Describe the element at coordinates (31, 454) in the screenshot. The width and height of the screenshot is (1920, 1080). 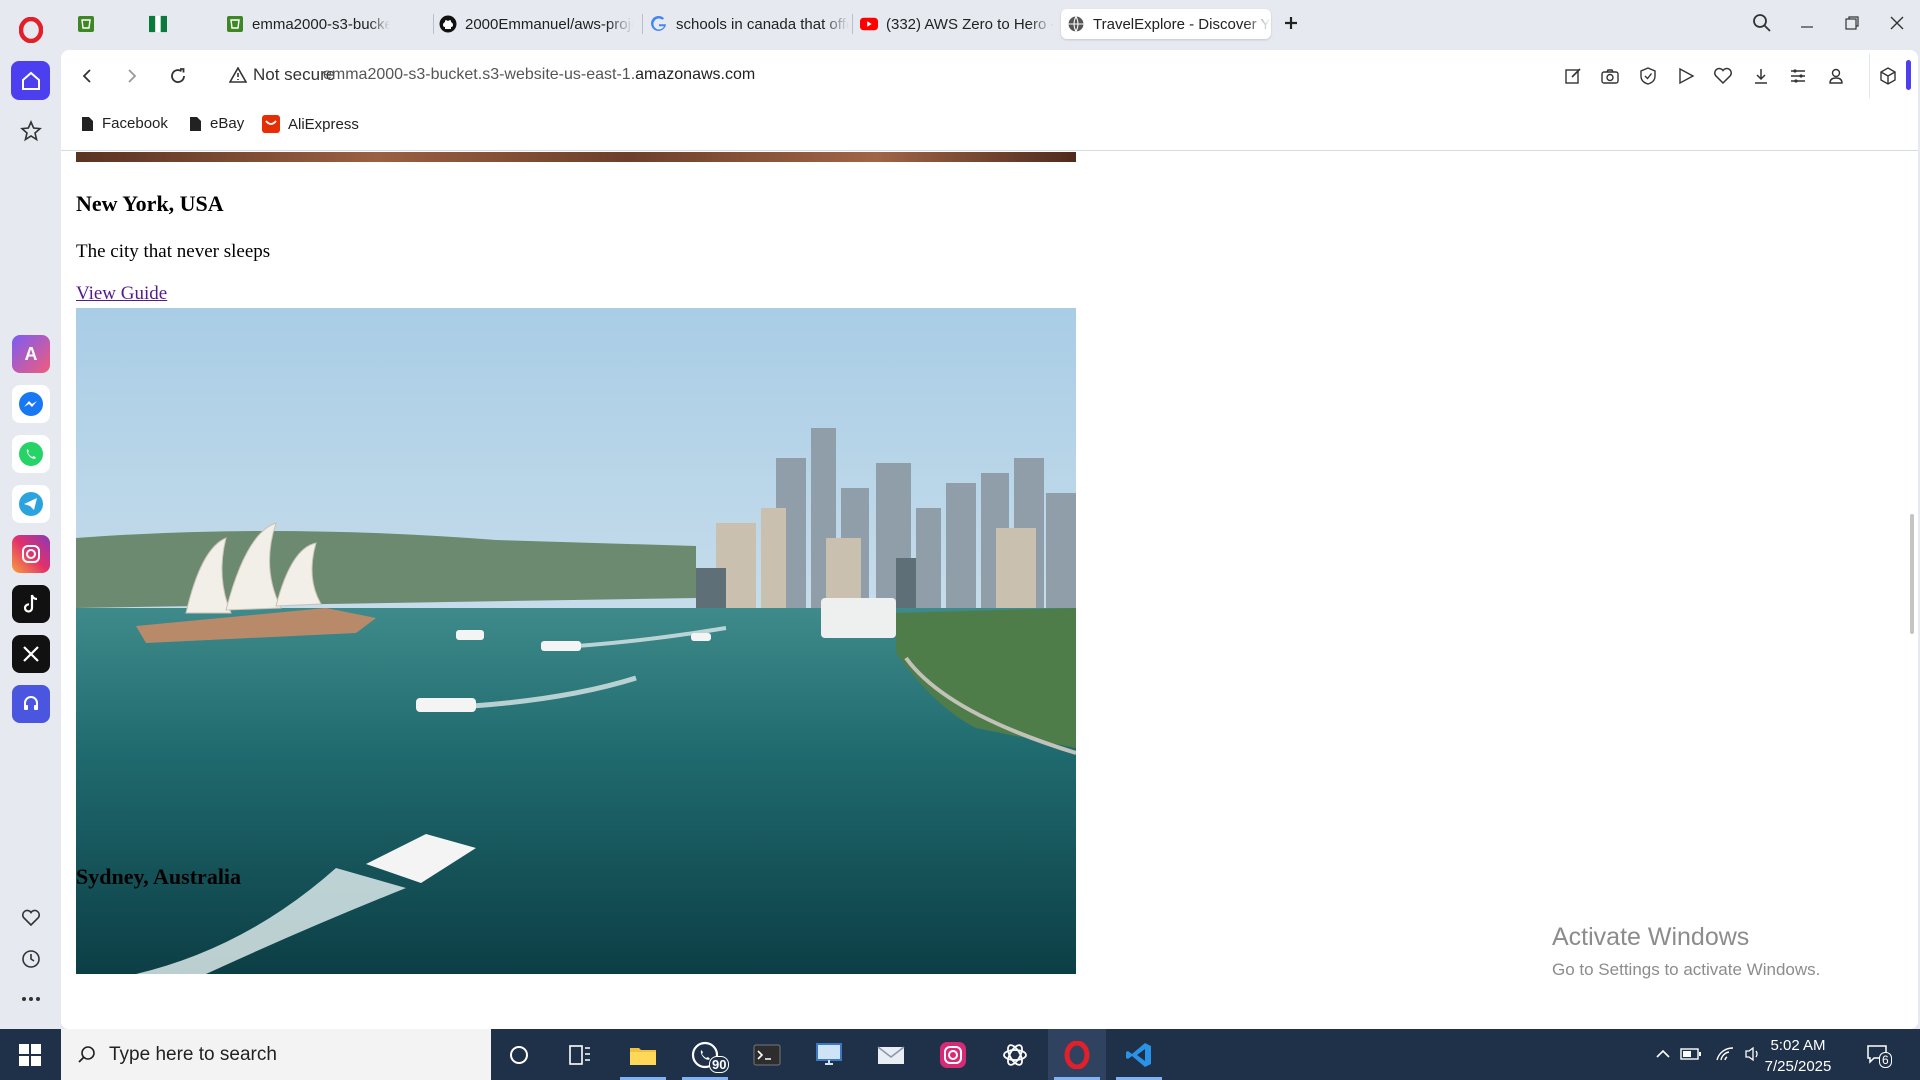
I see `whatsapp-icon` at that location.